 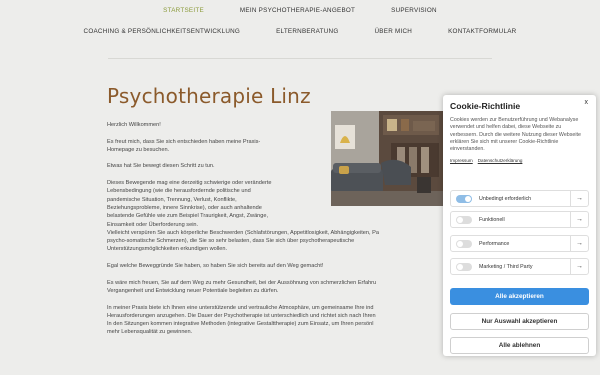 What do you see at coordinates (494, 243) in the screenshot?
I see `option-label: Performance` at bounding box center [494, 243].